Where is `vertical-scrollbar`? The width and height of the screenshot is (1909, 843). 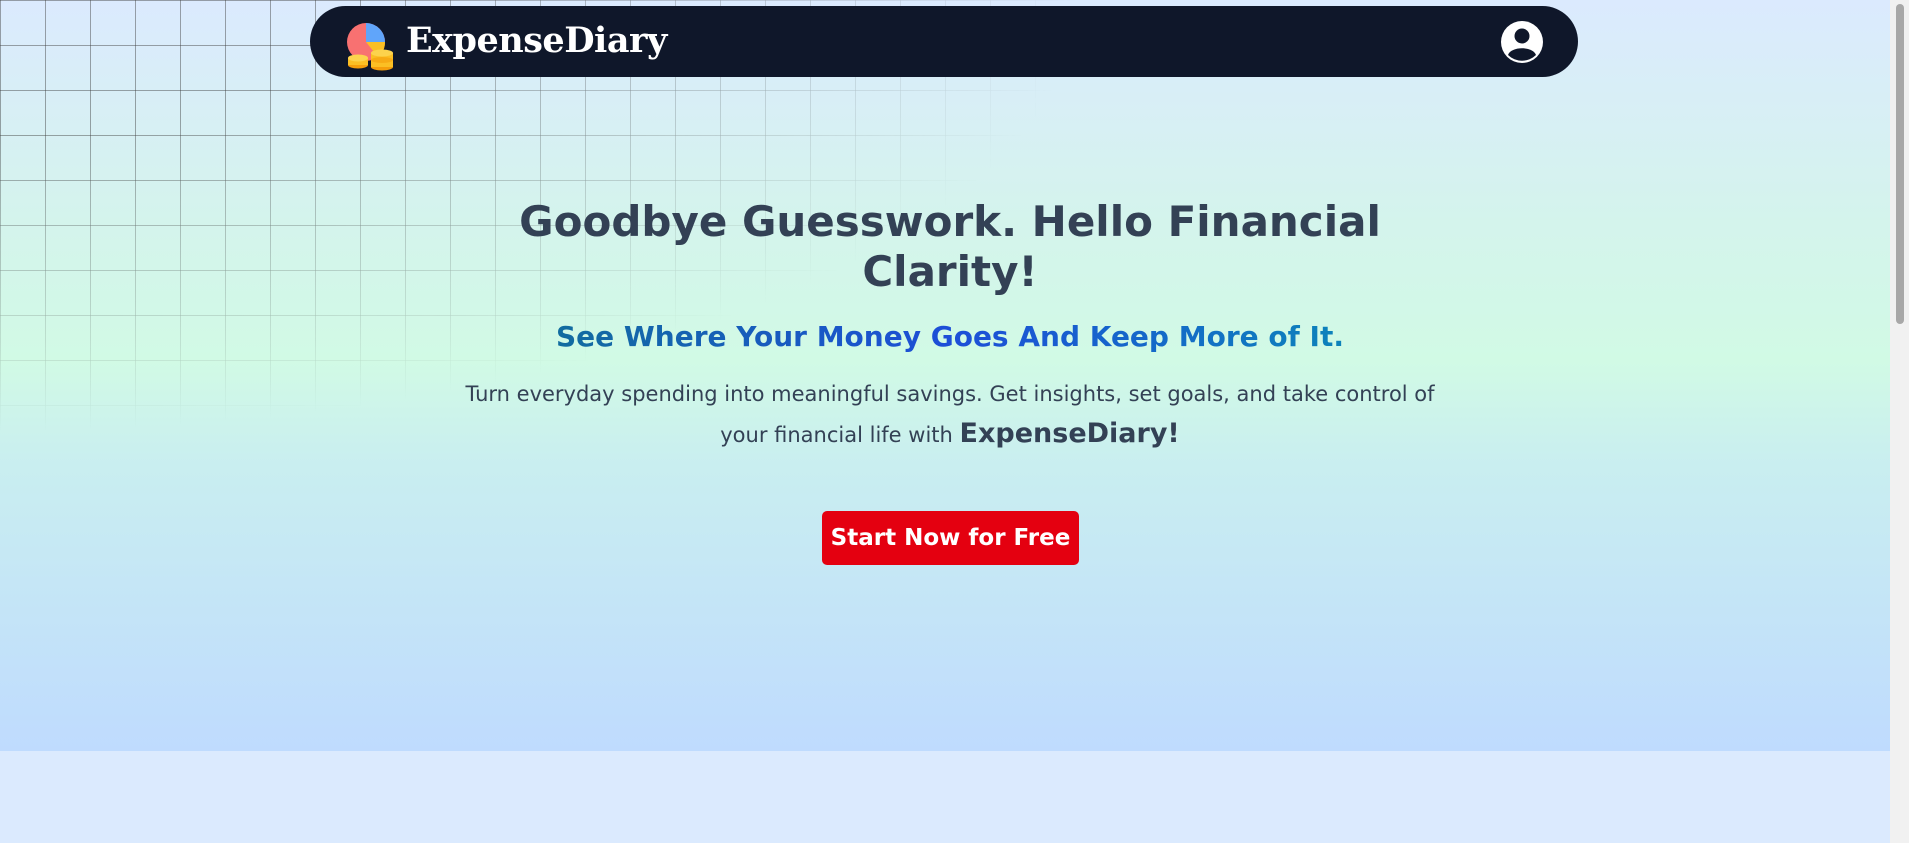
vertical-scrollbar is located at coordinates (1899, 421).